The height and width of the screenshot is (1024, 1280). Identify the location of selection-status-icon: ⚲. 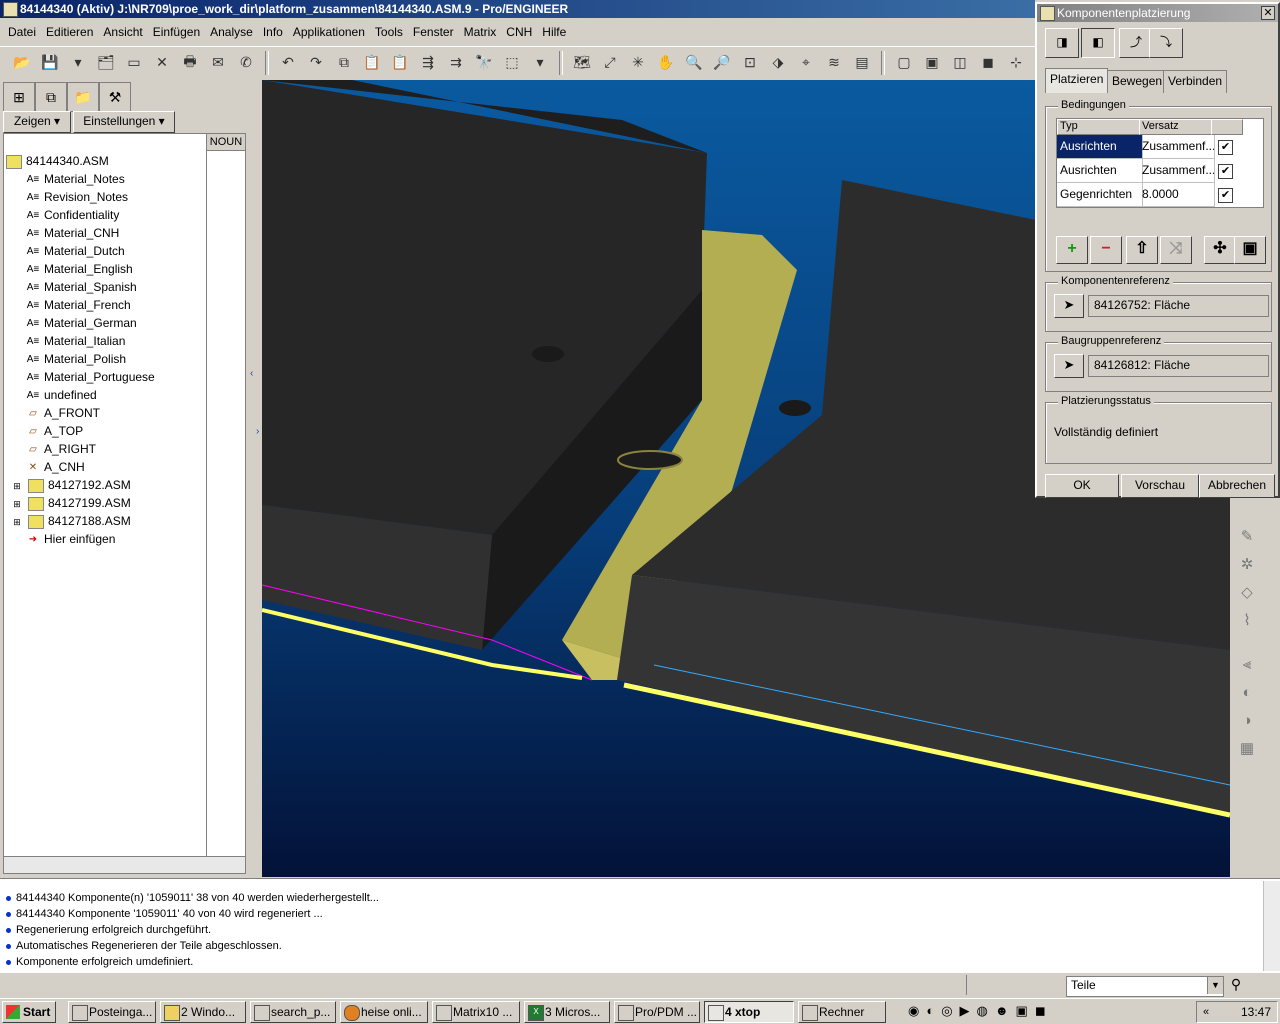
(1236, 985).